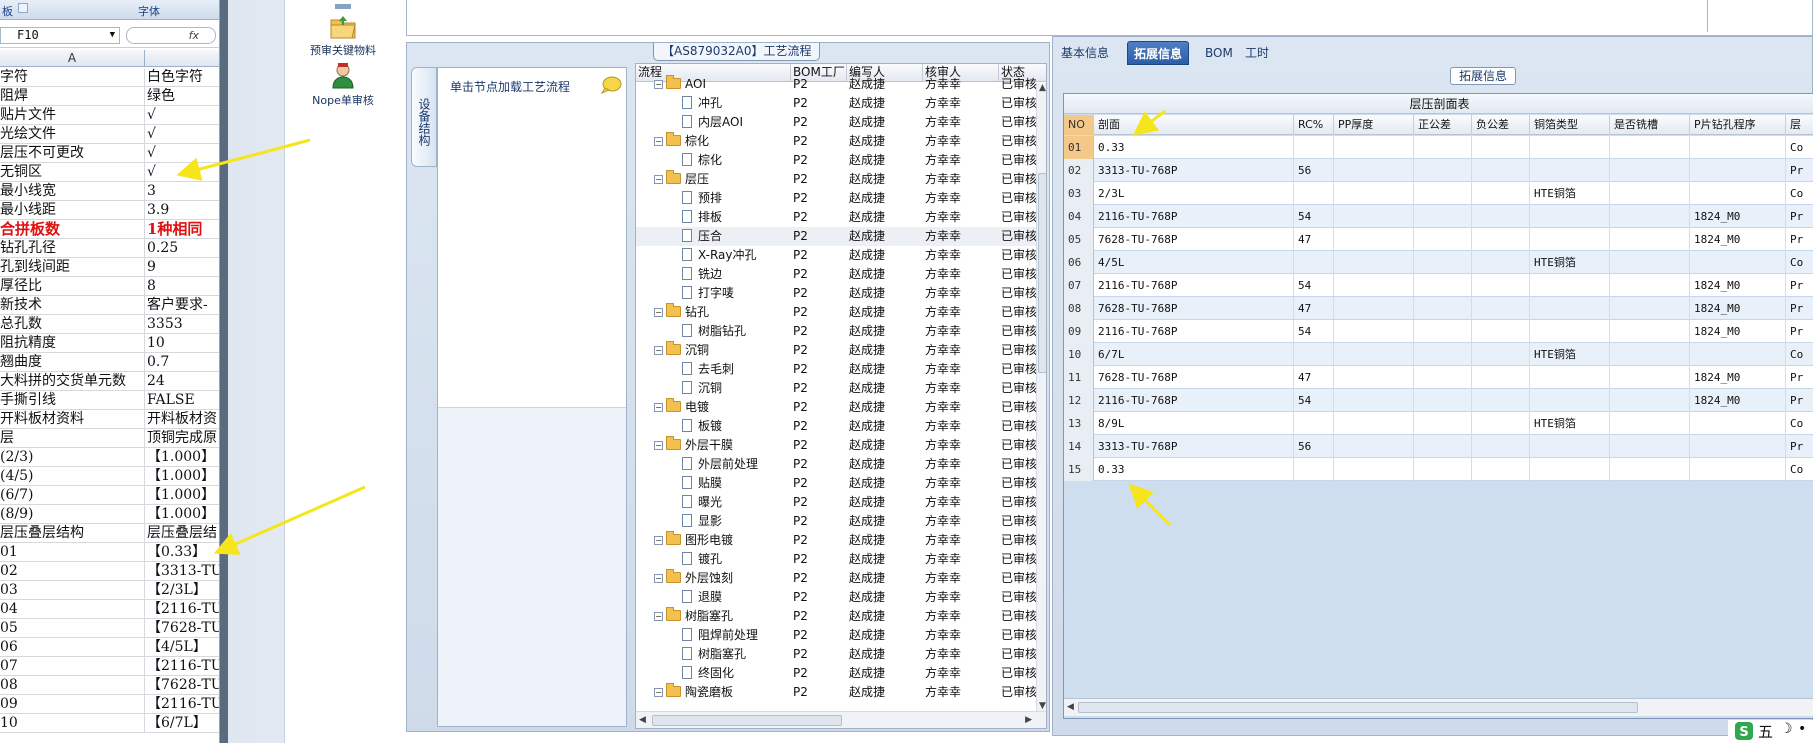 The width and height of the screenshot is (1813, 743). What do you see at coordinates (836, 521) in the screenshot?
I see `tree-node-row: 显影 P2 赵成捷 方幸幸 已审核` at bounding box center [836, 521].